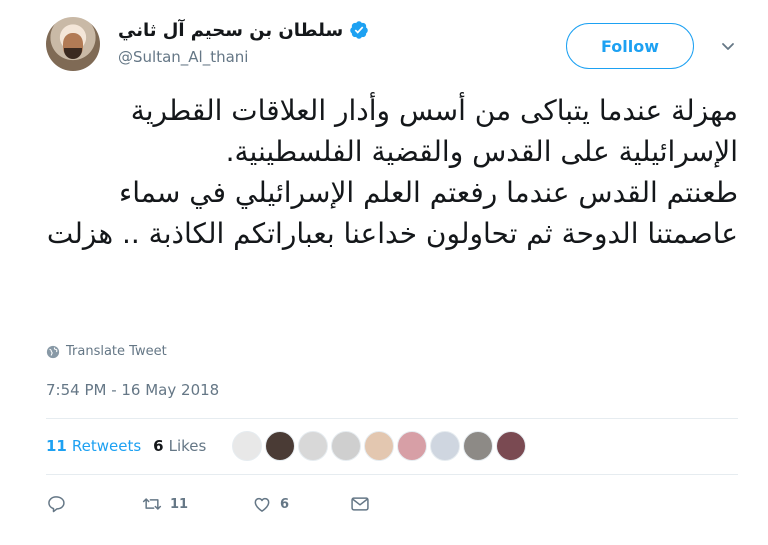 The height and width of the screenshot is (545, 768). I want to click on reply-button, so click(94, 504).